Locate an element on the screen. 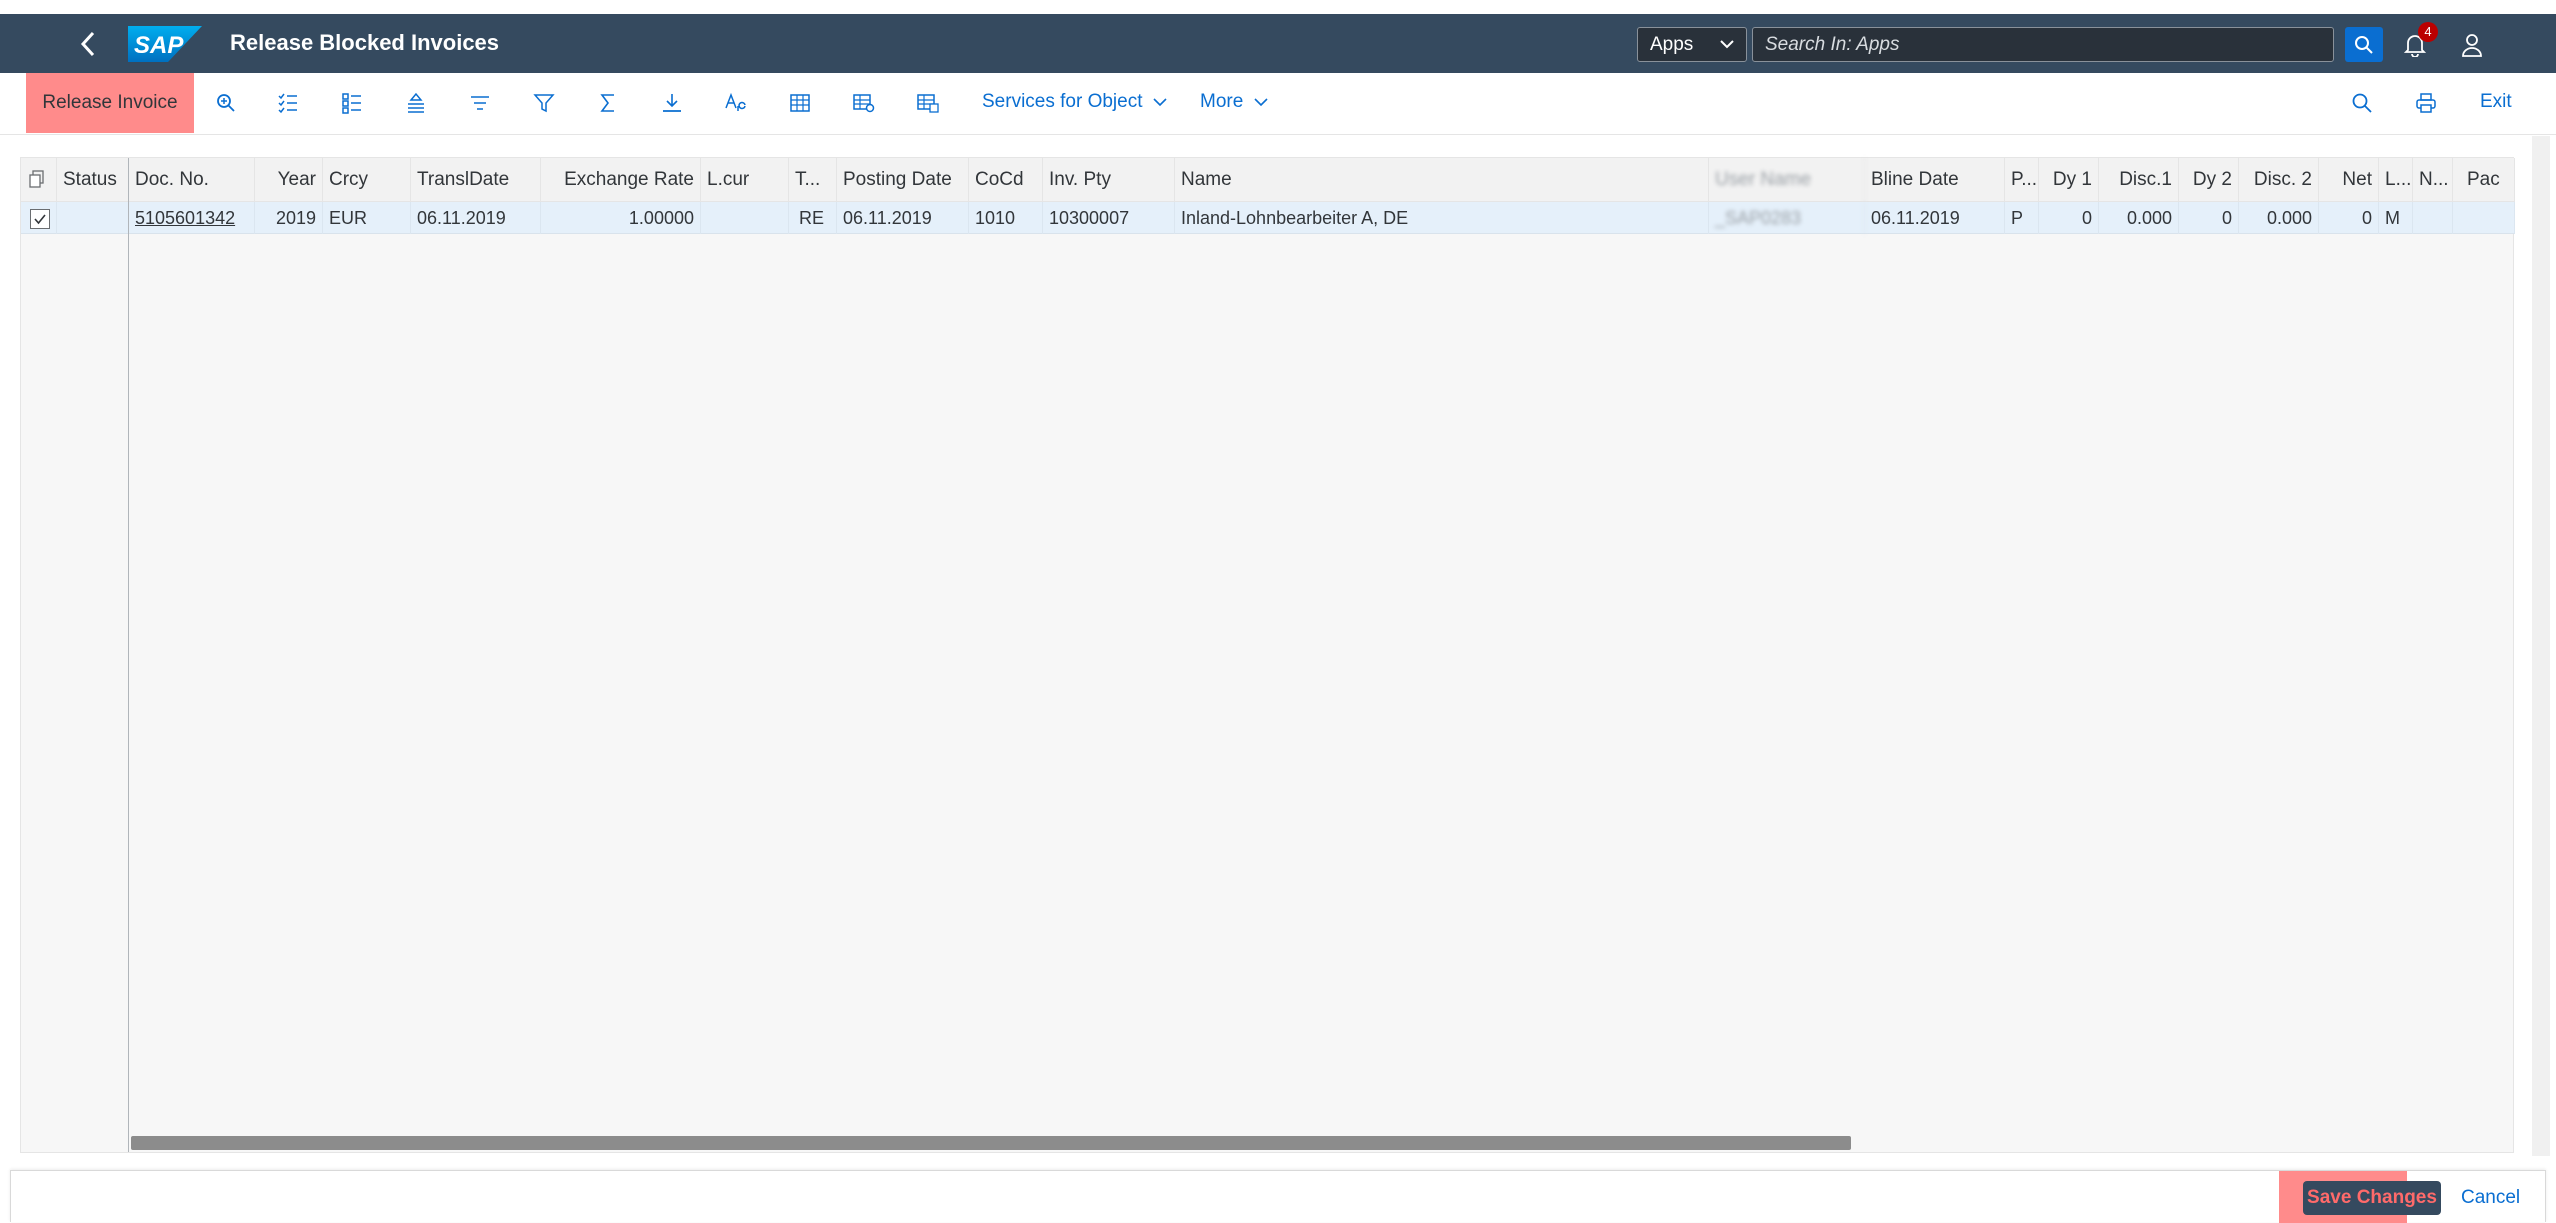  cell-pac is located at coordinates (2484, 218).